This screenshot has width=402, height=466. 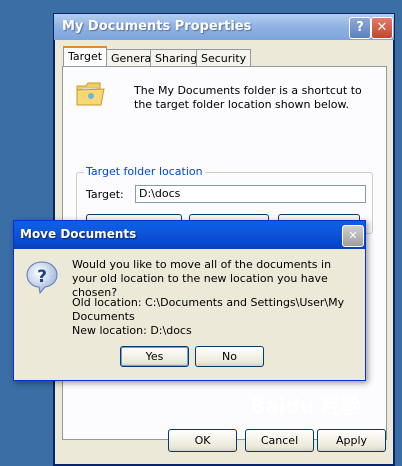 What do you see at coordinates (105, 194) in the screenshot?
I see `target-label: Target:` at bounding box center [105, 194].